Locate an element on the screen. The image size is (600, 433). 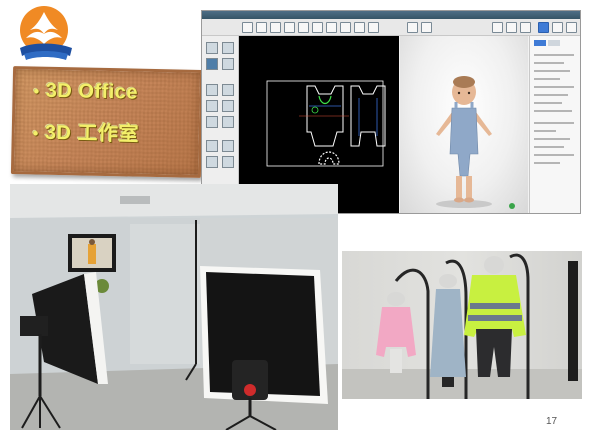
title-text-3d-office: 3D Office is located at coordinates (92, 91).